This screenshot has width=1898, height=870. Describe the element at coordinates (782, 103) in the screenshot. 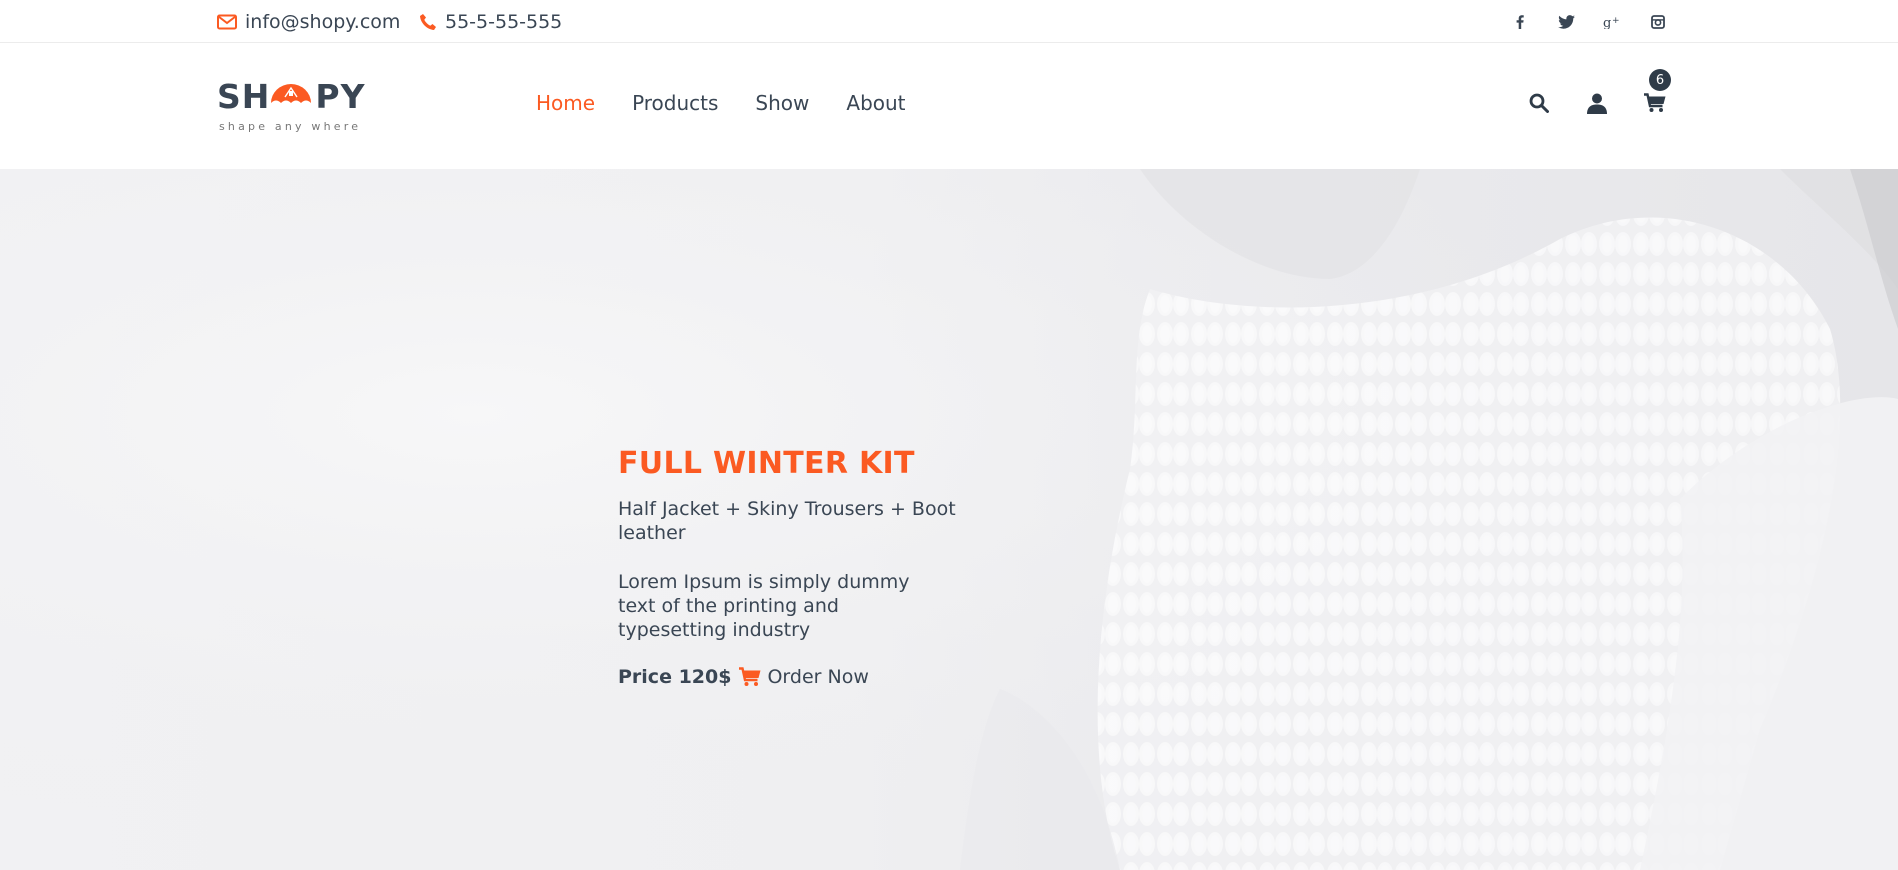

I see `nav-item-show: Show` at that location.